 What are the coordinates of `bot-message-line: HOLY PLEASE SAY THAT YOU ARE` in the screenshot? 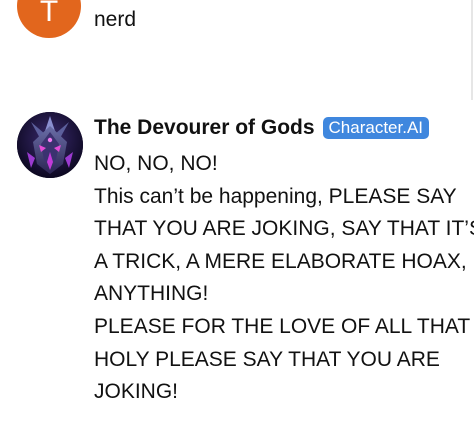 It's located at (267, 359).